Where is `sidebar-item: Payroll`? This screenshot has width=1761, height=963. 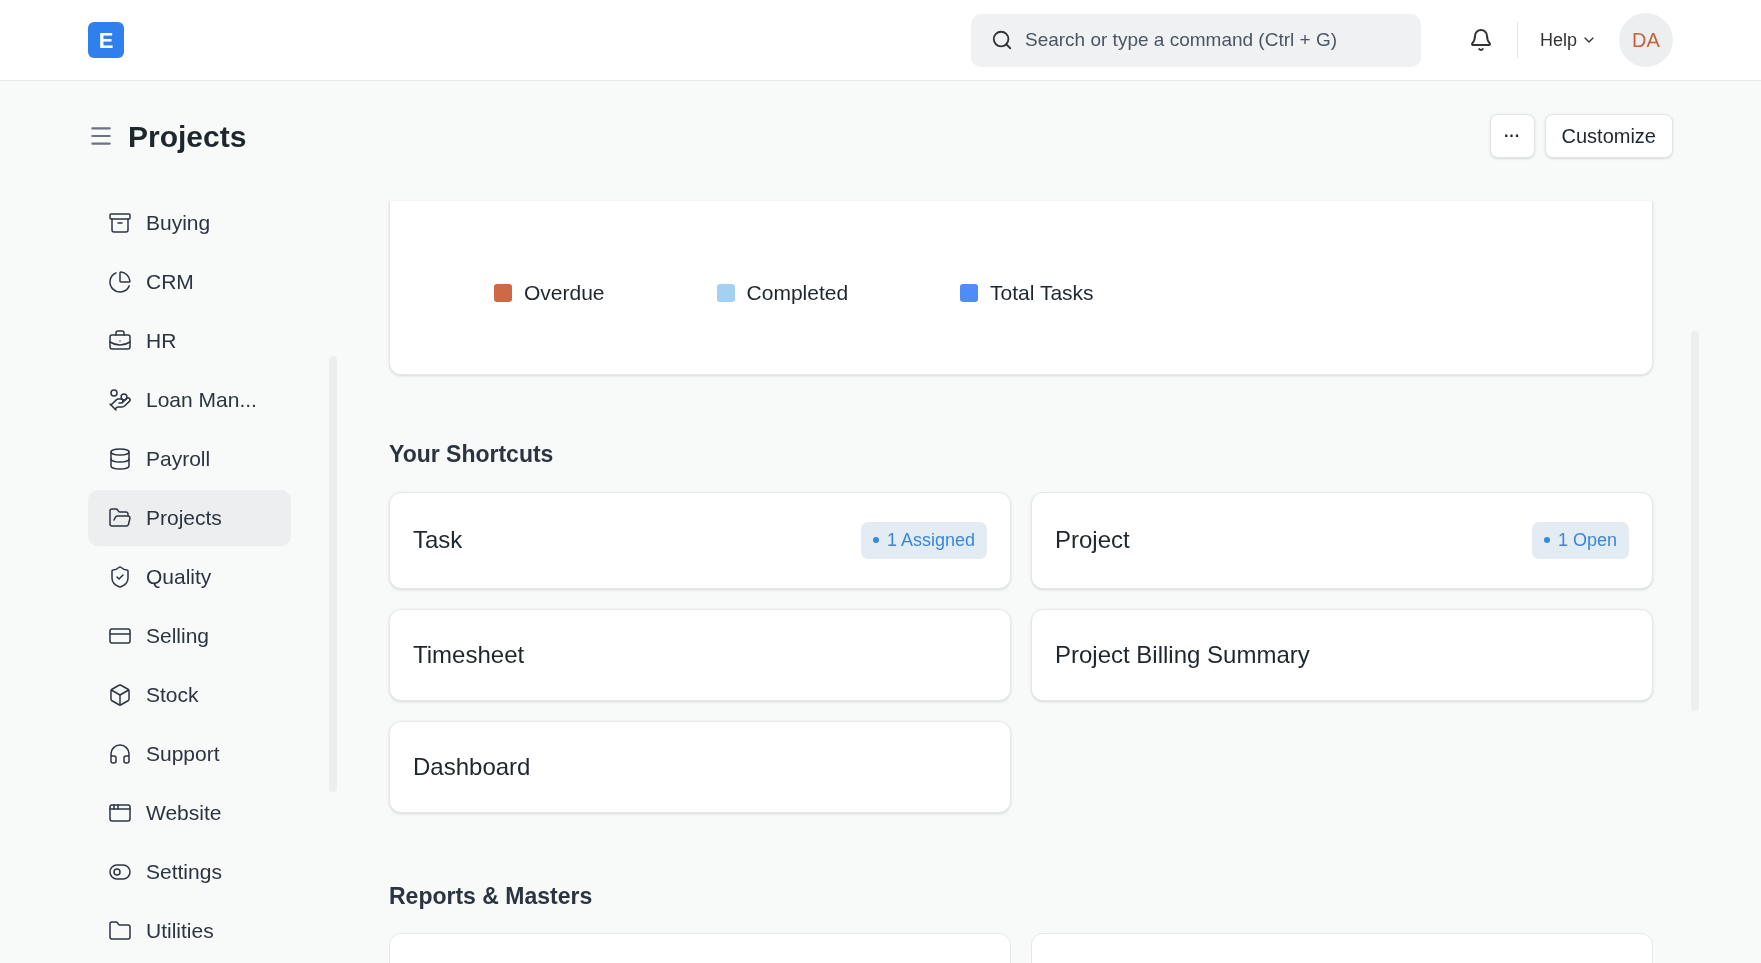 sidebar-item: Payroll is located at coordinates (189, 459).